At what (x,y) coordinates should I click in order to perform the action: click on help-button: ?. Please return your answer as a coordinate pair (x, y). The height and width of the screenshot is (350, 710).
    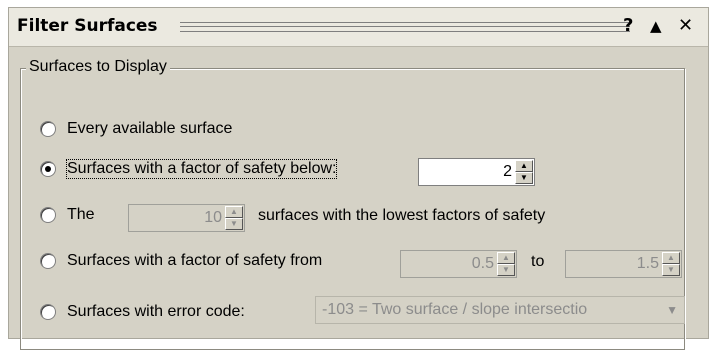
    Looking at the image, I should click on (628, 26).